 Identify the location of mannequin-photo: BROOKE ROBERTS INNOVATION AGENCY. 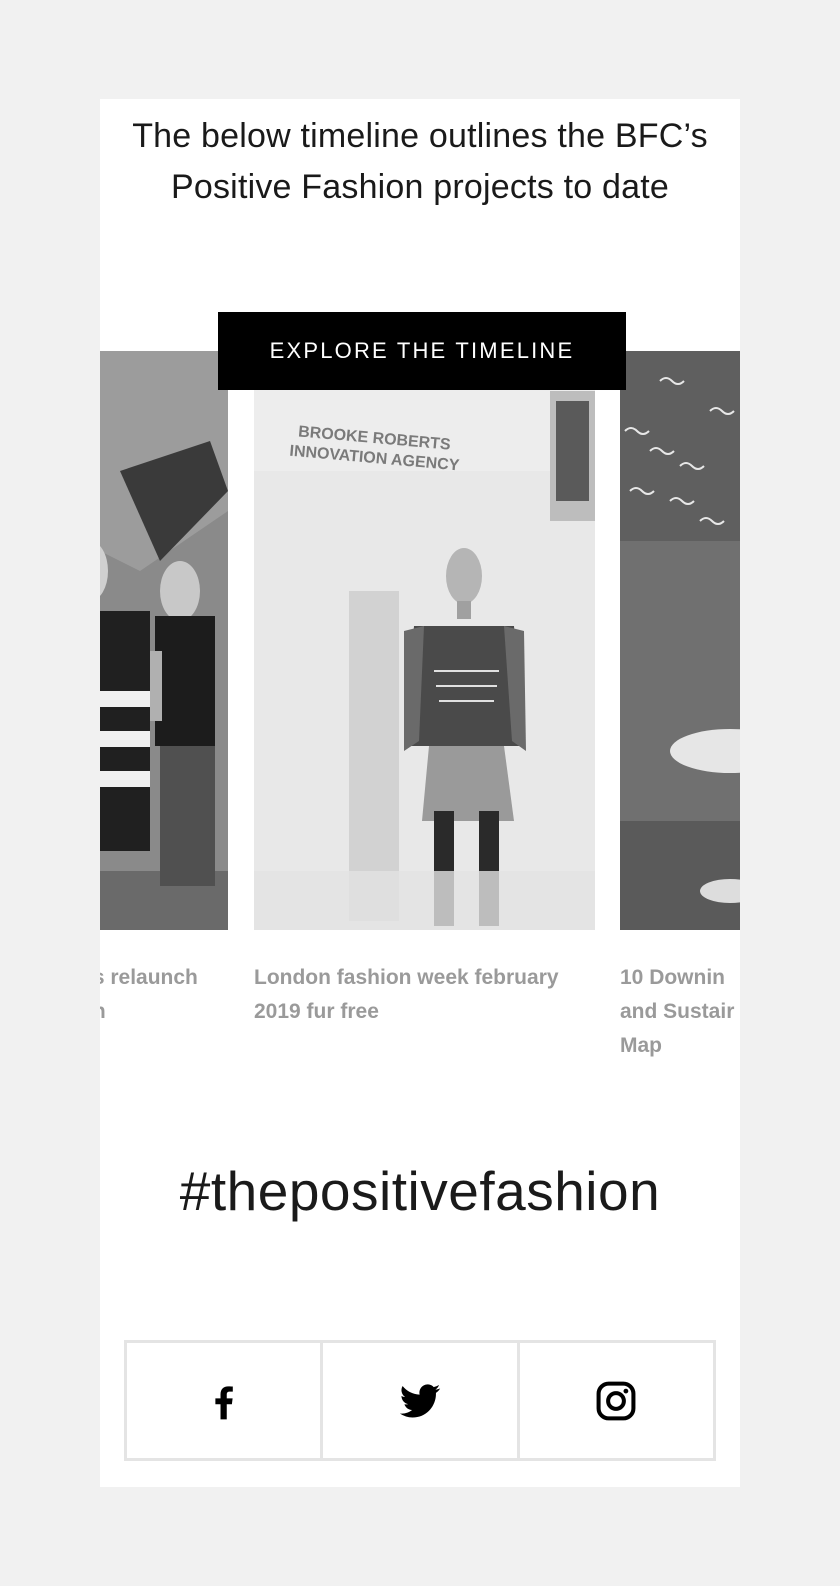
(424, 640).